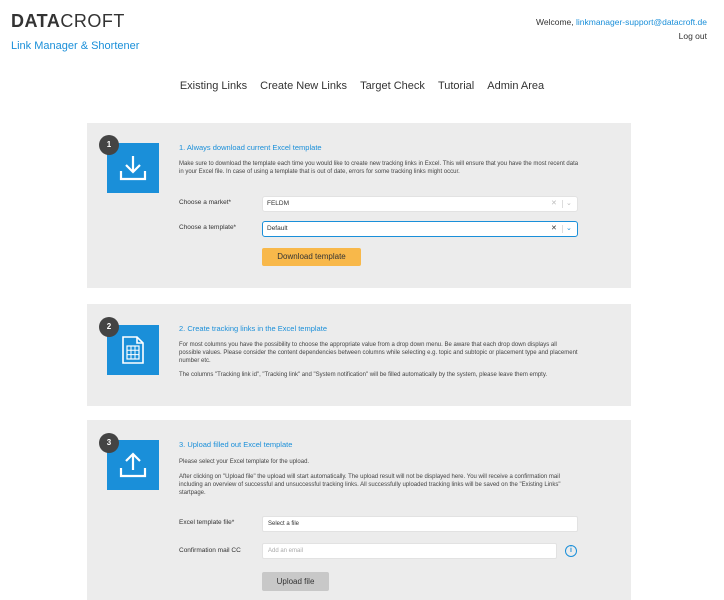 The width and height of the screenshot is (724, 600). I want to click on template-select-controls: ✕ ⌄, so click(562, 229).